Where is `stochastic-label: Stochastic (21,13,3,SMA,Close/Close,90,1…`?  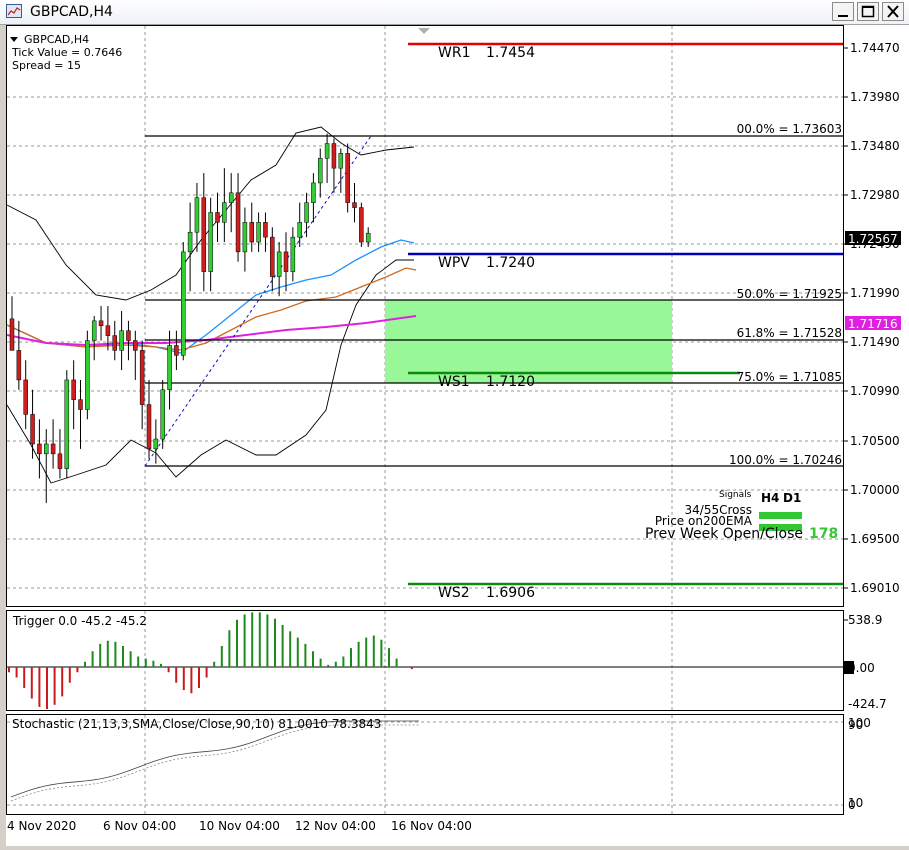 stochastic-label: Stochastic (21,13,3,SMA,Close/Close,90,1… is located at coordinates (196, 724).